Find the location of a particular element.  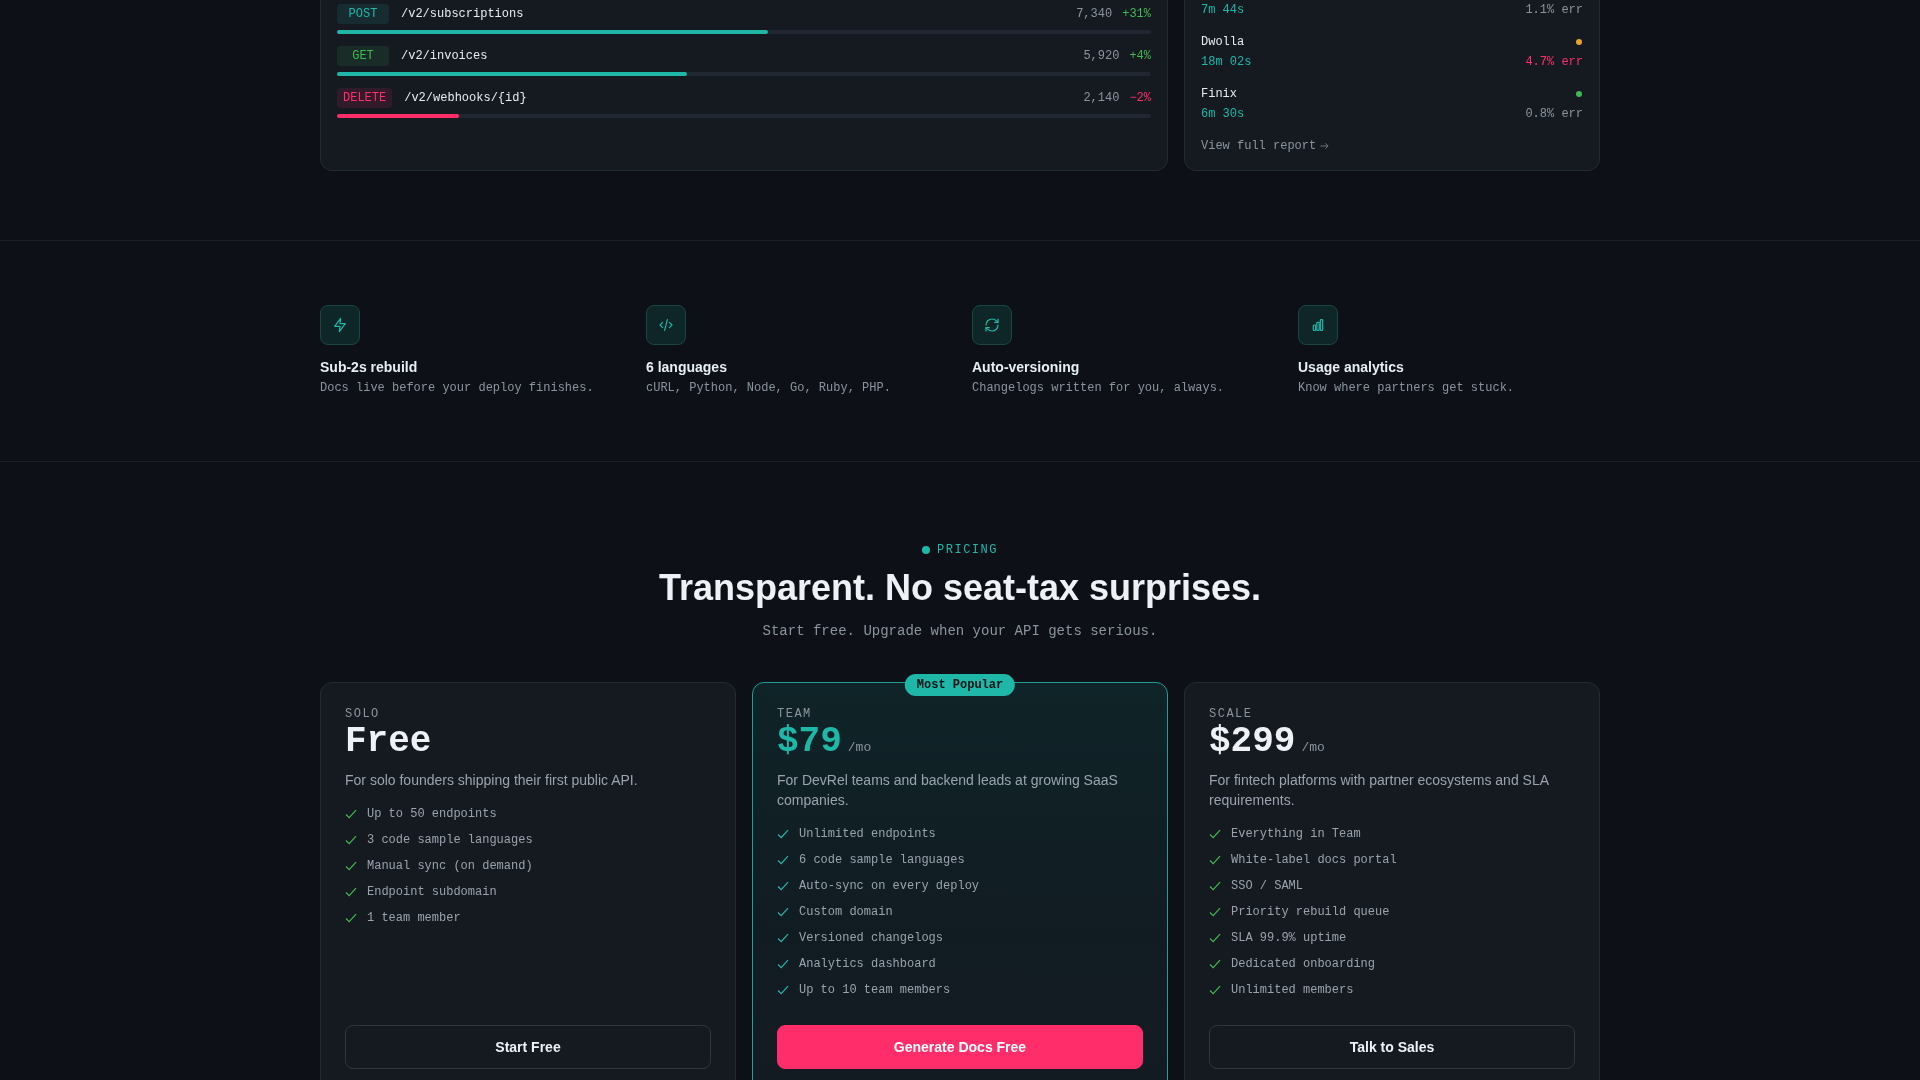

feature-title: 6 languages is located at coordinates (687, 367).